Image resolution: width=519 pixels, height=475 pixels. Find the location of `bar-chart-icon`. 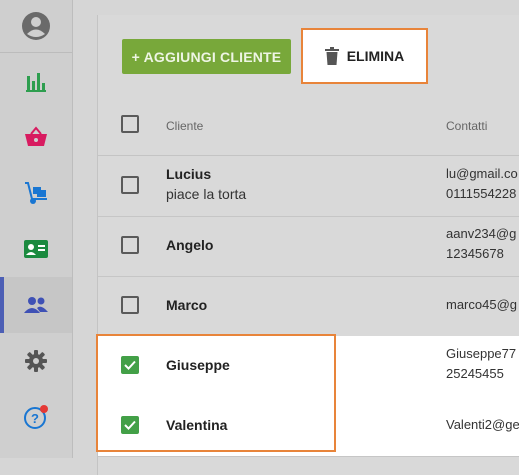

bar-chart-icon is located at coordinates (36, 82).